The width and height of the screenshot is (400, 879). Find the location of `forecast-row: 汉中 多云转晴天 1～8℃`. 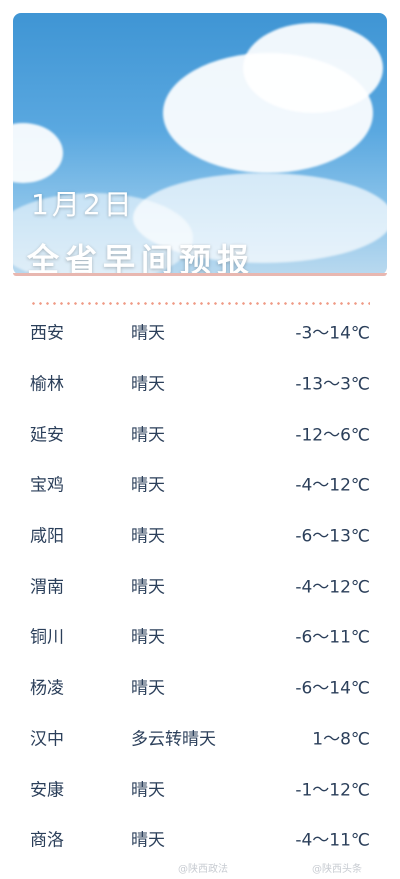

forecast-row: 汉中 多云转晴天 1～8℃ is located at coordinates (200, 737).